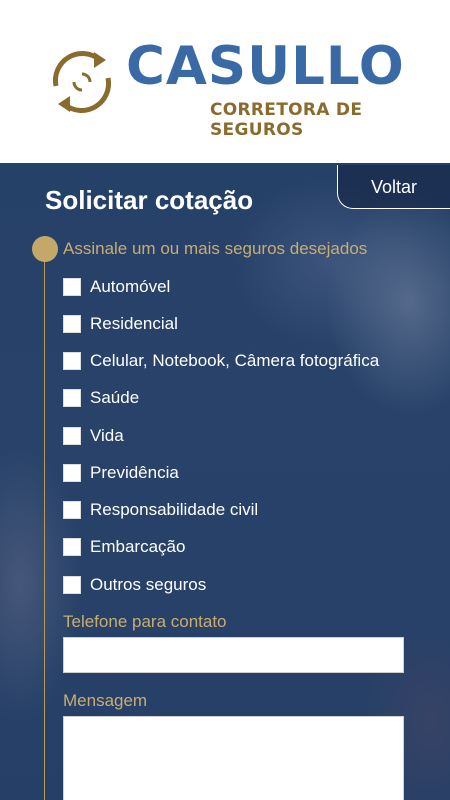 The image size is (450, 800). I want to click on message-label: Mensagem, so click(105, 700).